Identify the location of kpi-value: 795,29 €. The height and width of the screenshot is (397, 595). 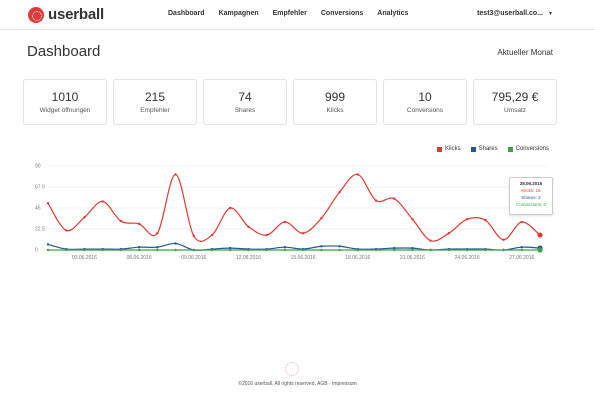
(515, 97).